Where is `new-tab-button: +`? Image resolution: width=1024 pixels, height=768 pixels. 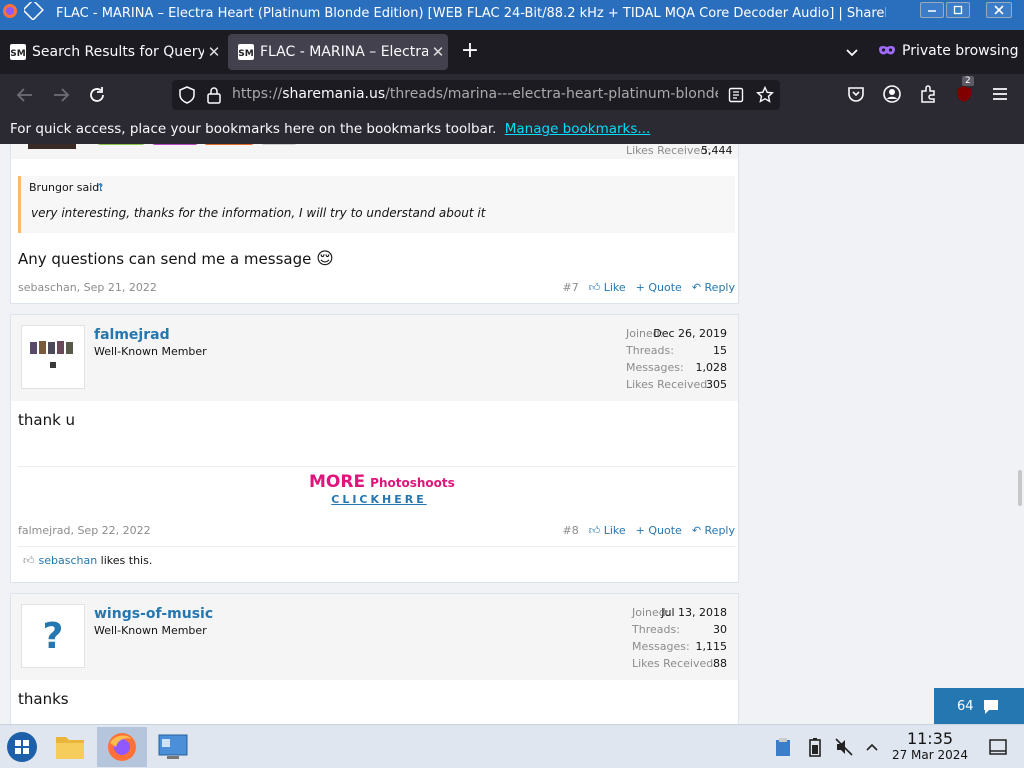
new-tab-button: + is located at coordinates (470, 52).